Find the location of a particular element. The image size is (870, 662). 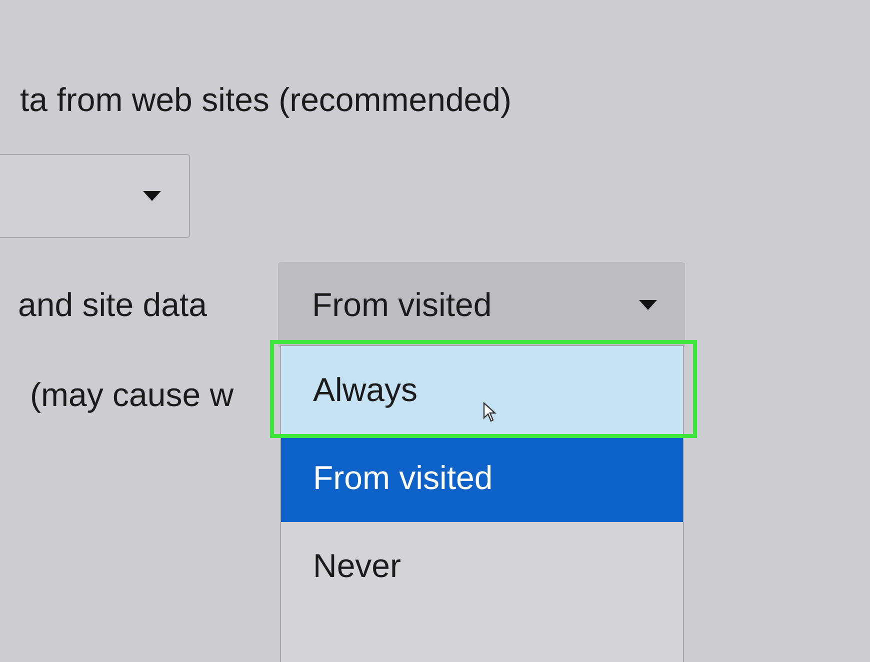

dropdown-option: Never is located at coordinates (482, 566).